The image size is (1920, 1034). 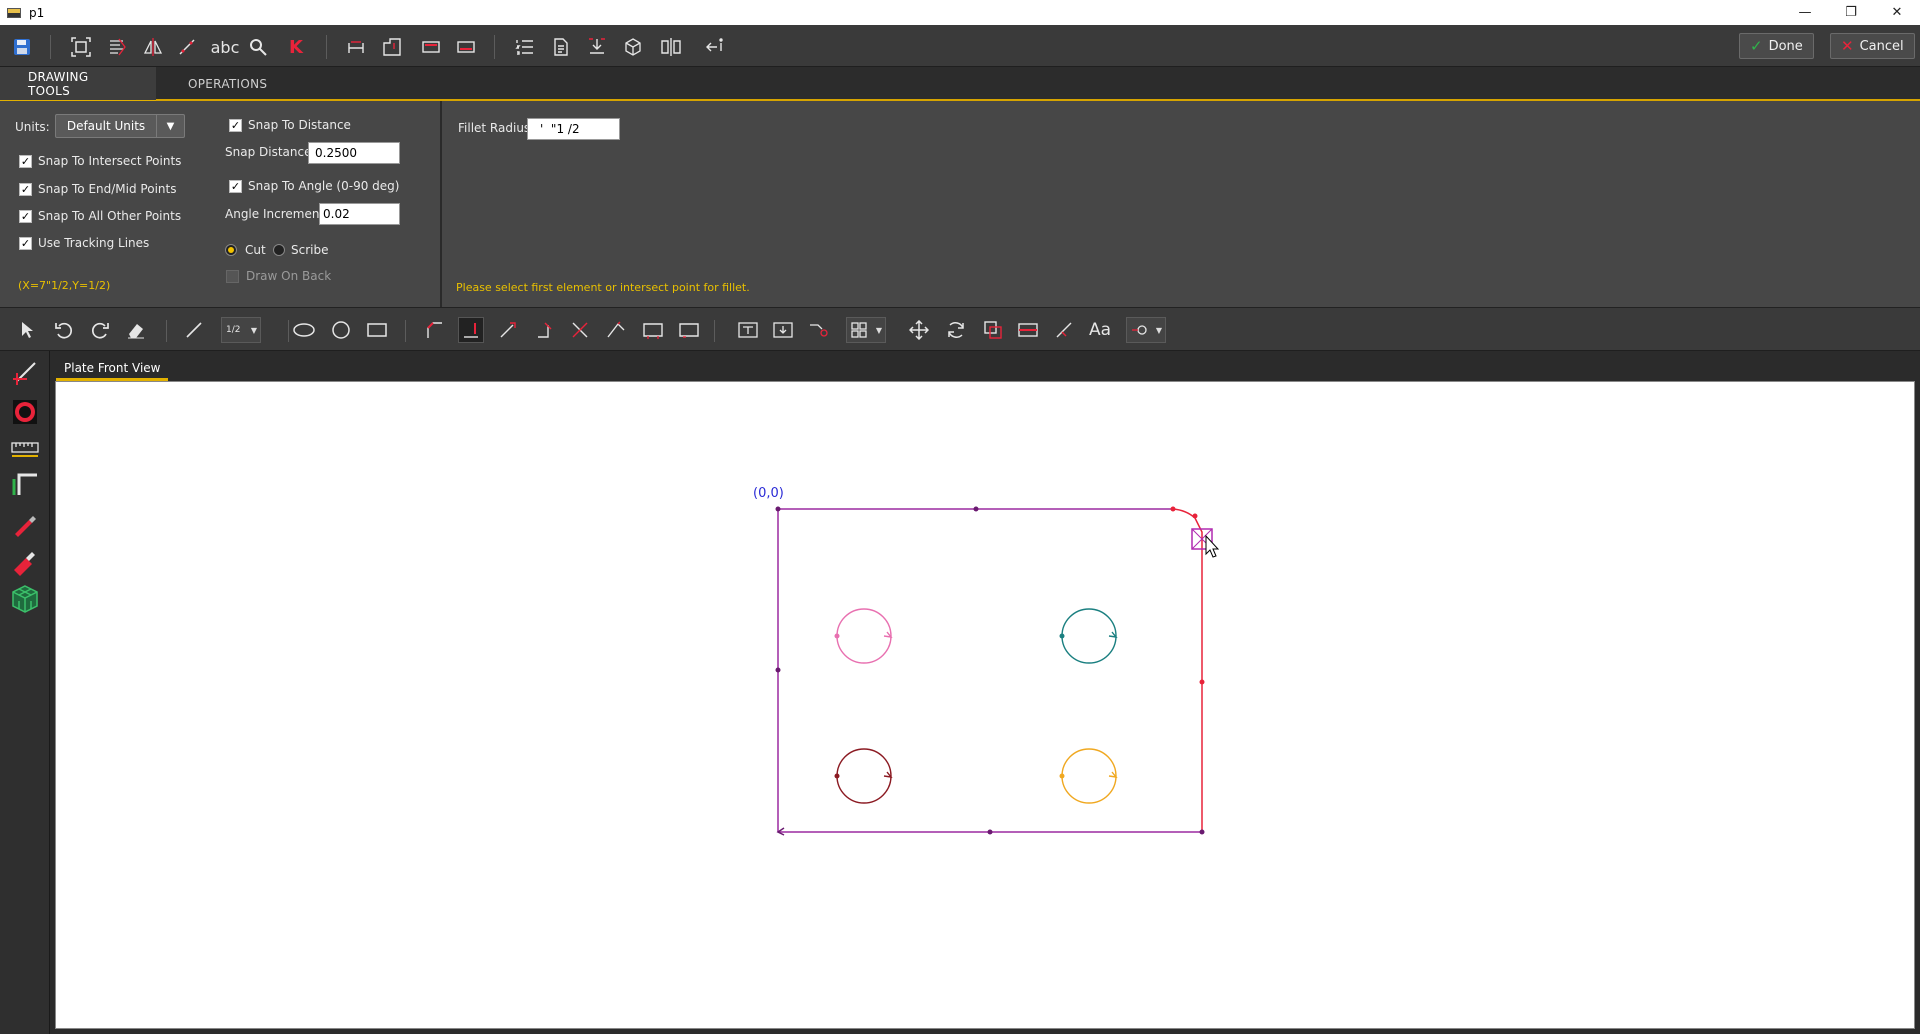 I want to click on midpoint-marker, so click(x=1202, y=682).